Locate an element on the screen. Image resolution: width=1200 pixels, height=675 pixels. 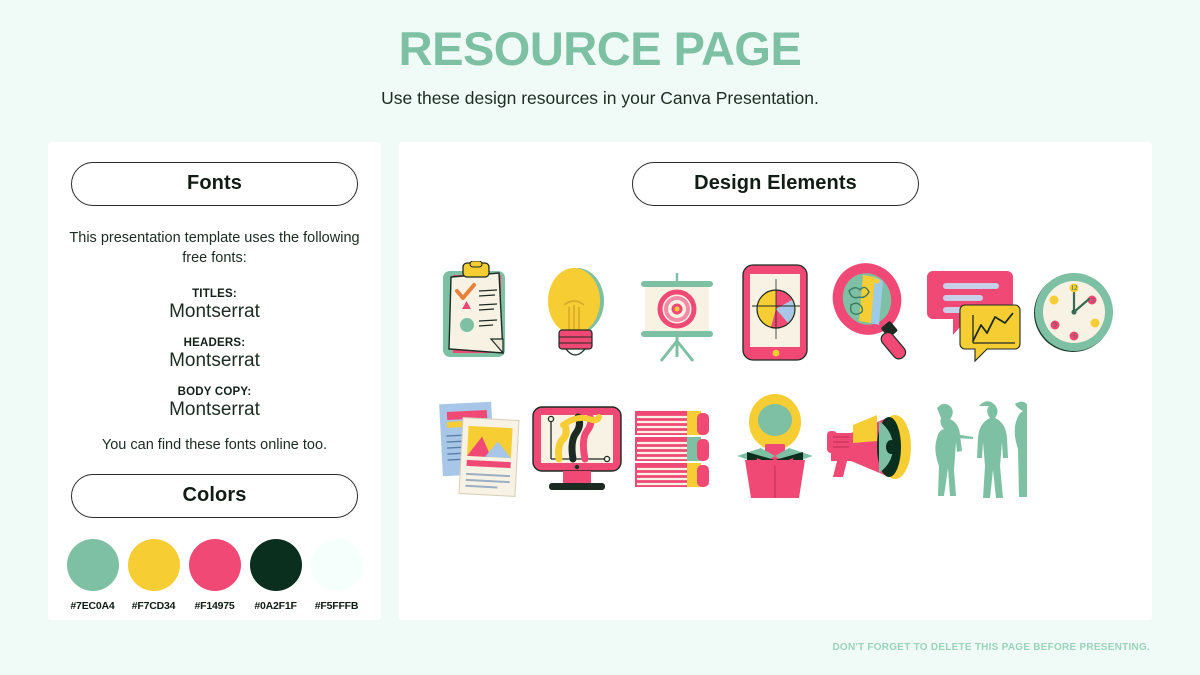
font-role-label: TITLES: is located at coordinates (214, 294).